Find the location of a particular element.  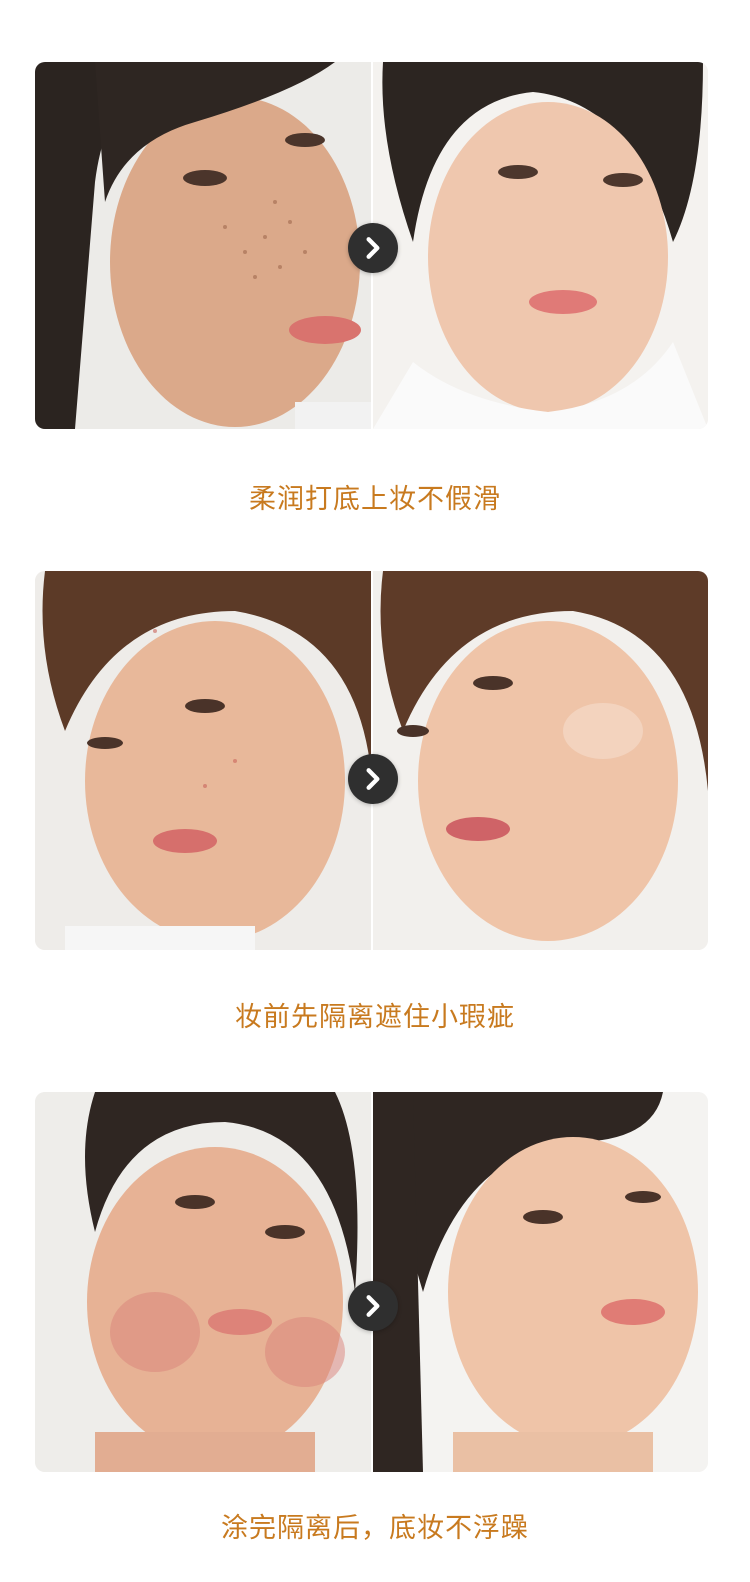

caption-1: 柔润打底上妆不假滑 is located at coordinates (375, 499).